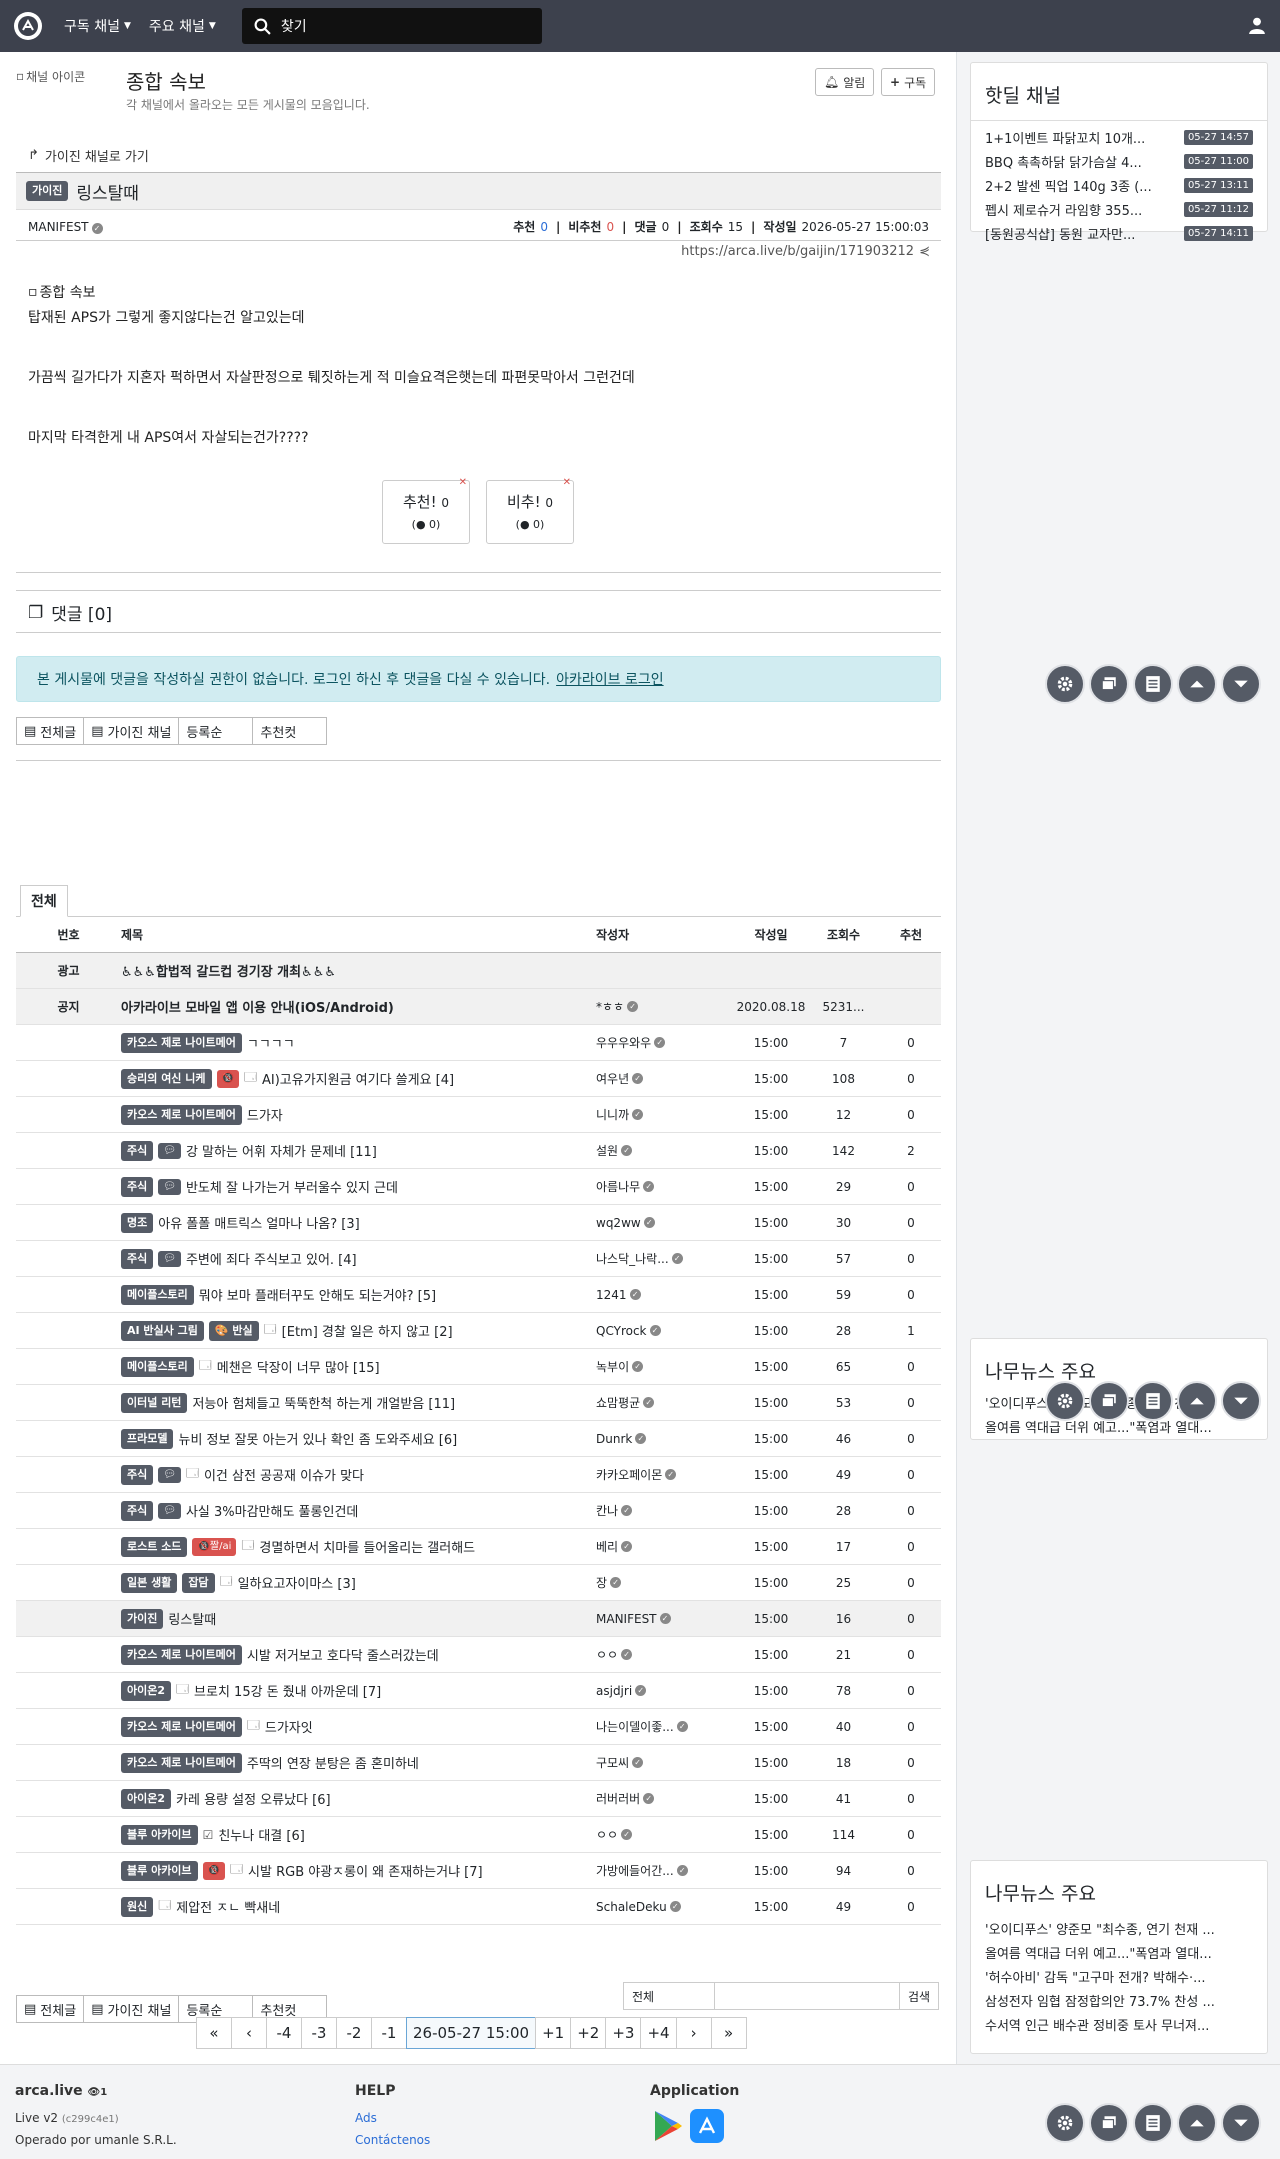 The width and height of the screenshot is (1280, 2159). I want to click on category-badge: 🎨 반실, so click(233, 1330).